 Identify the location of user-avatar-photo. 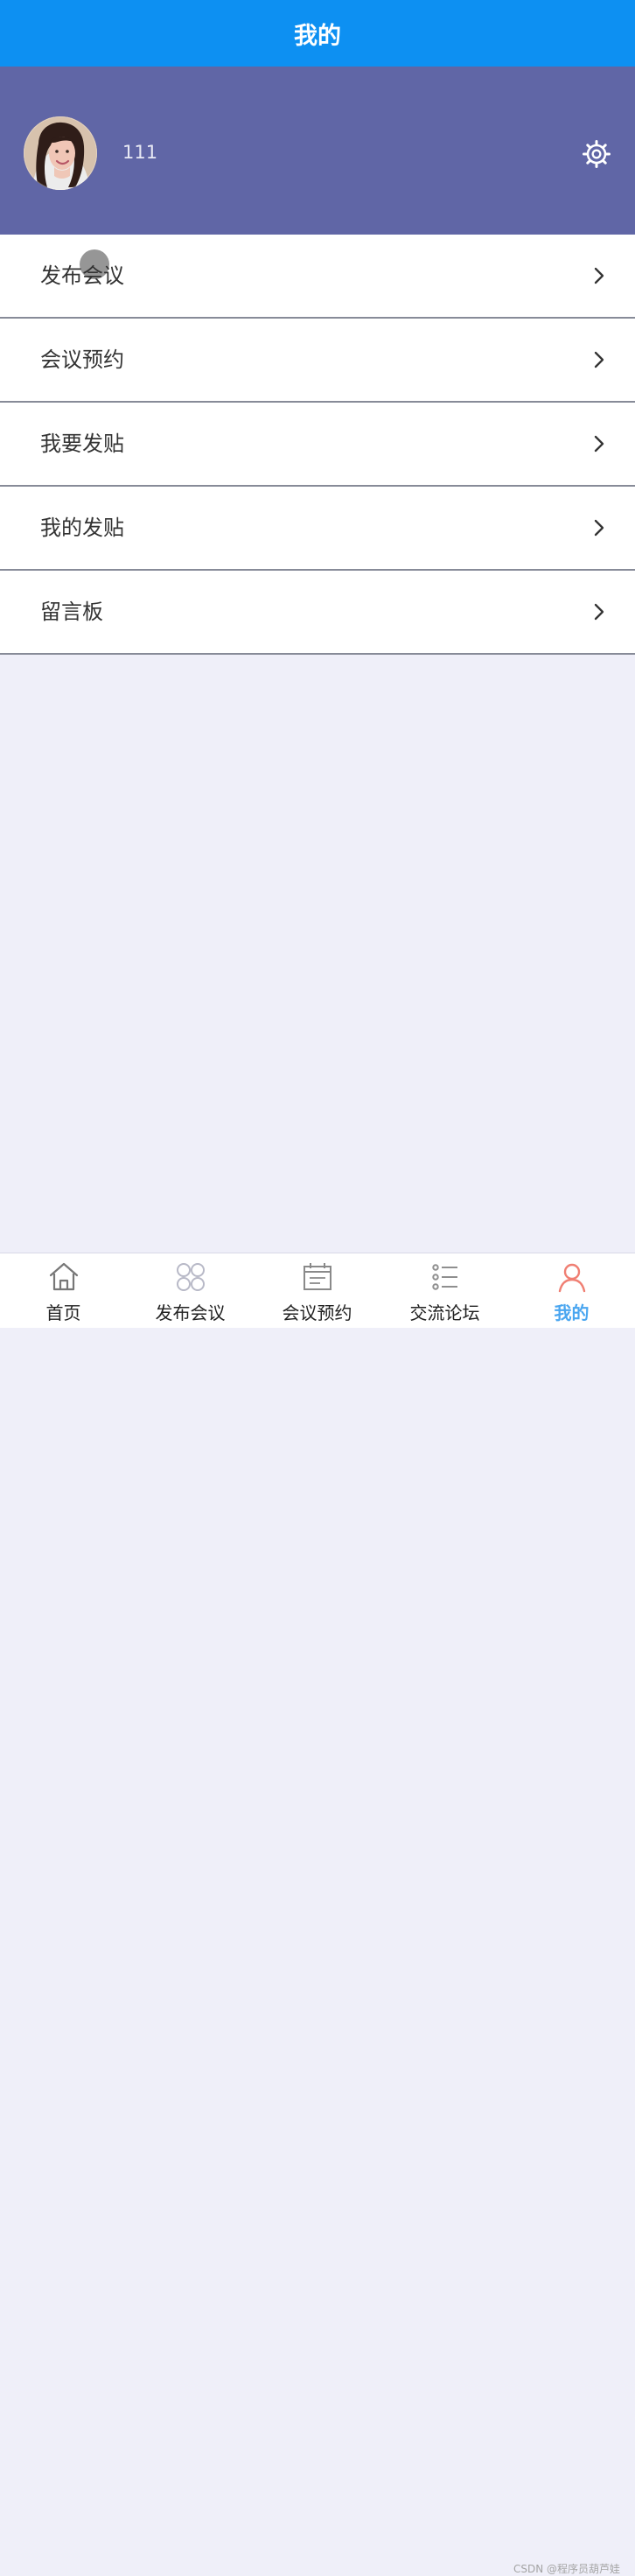
(60, 153).